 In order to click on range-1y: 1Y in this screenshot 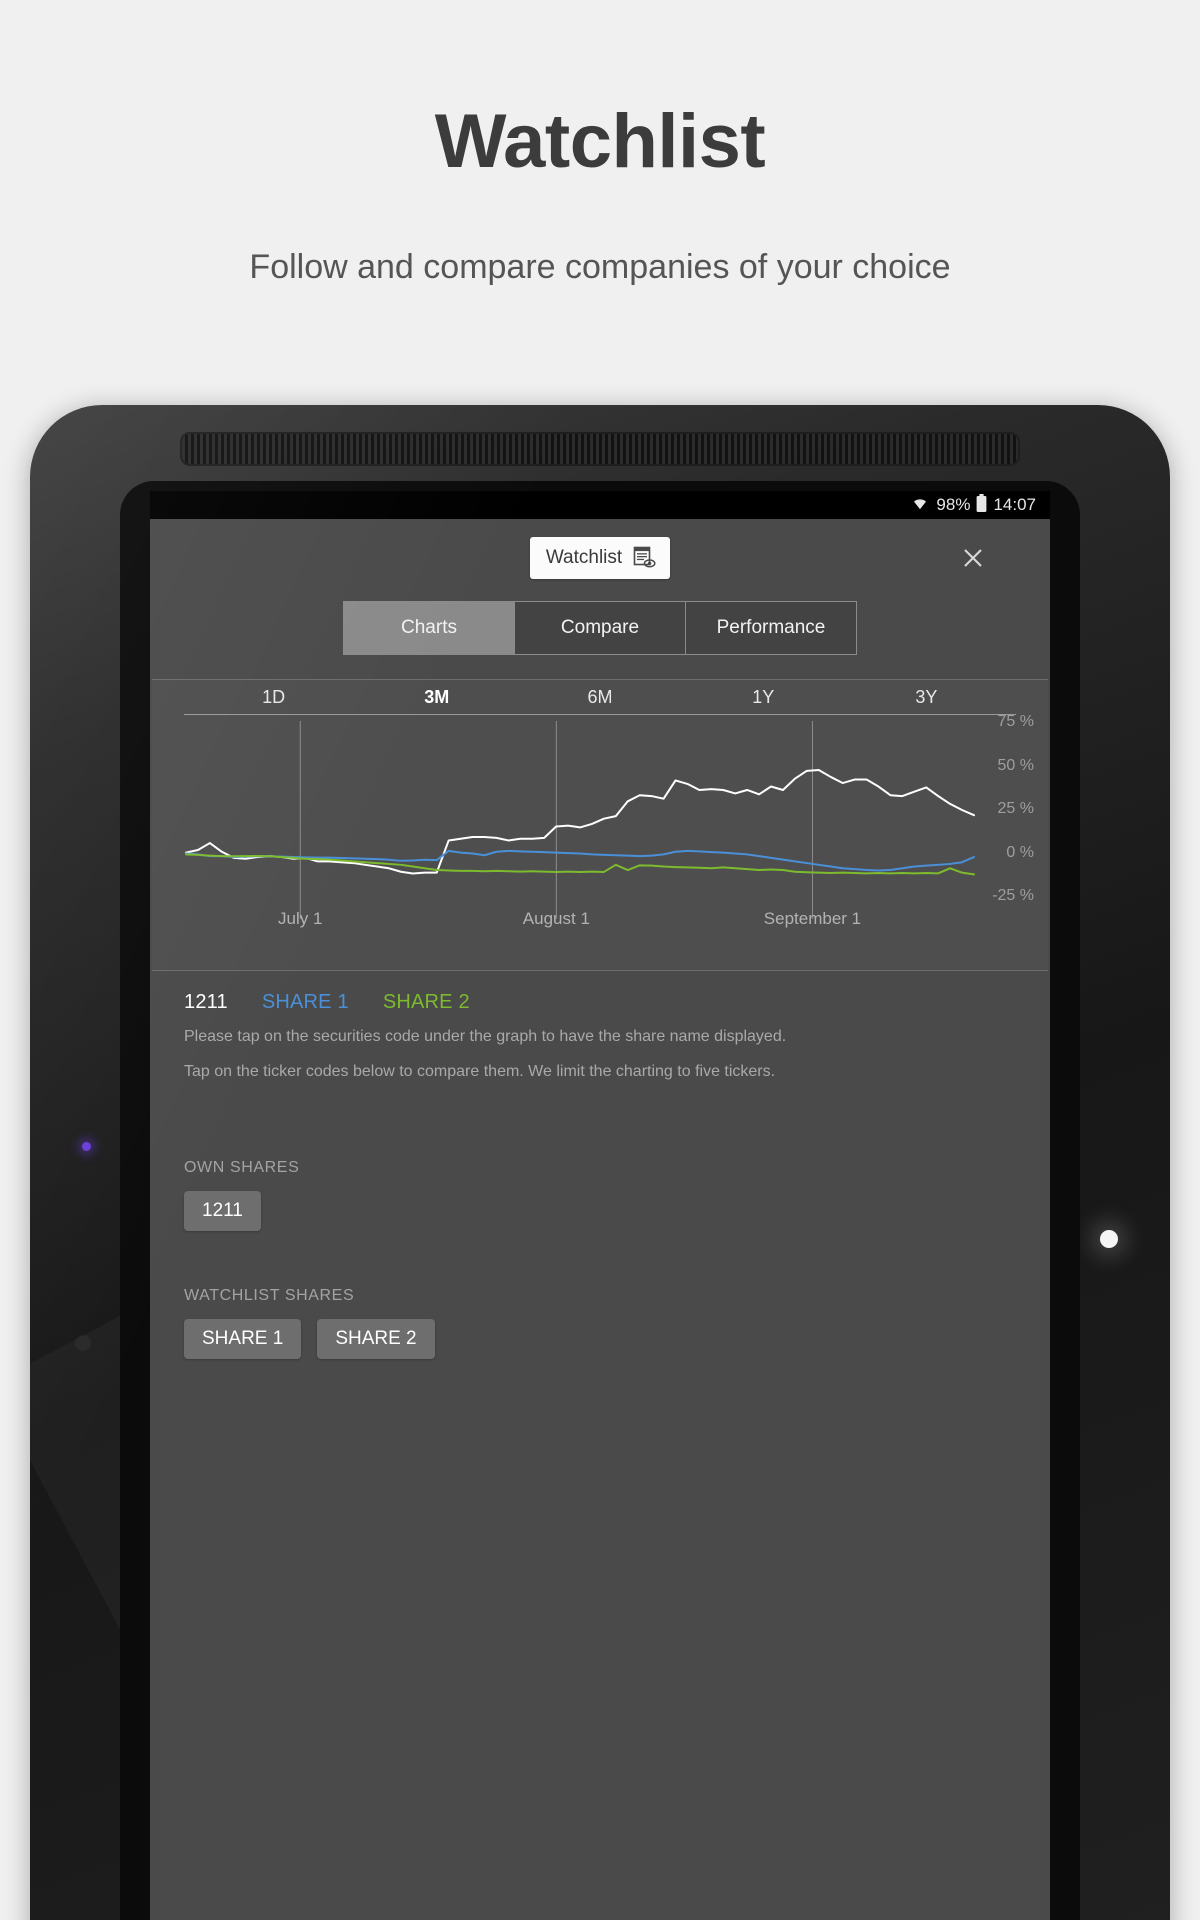, I will do `click(763, 697)`.